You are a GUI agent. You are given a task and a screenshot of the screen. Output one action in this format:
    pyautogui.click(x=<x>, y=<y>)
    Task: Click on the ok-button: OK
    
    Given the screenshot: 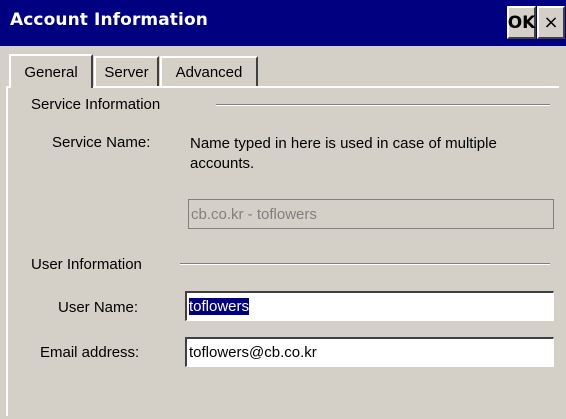 What is the action you would take?
    pyautogui.click(x=521, y=22)
    